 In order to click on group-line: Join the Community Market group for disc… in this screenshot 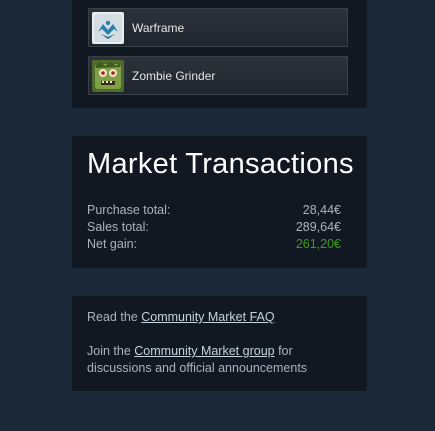, I will do `click(222, 360)`.